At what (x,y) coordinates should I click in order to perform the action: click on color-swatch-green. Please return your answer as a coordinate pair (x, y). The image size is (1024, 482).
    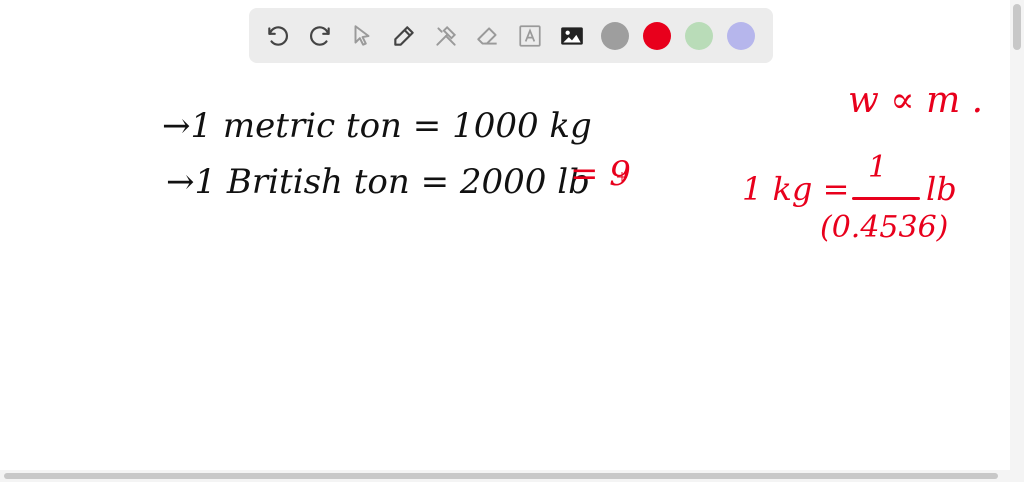
    Looking at the image, I should click on (699, 35).